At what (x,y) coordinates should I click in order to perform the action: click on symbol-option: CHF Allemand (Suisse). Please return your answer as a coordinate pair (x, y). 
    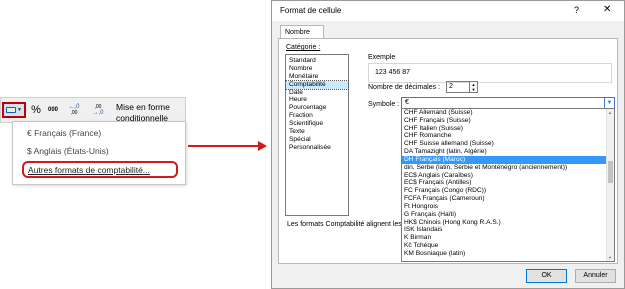
    Looking at the image, I should click on (508, 113).